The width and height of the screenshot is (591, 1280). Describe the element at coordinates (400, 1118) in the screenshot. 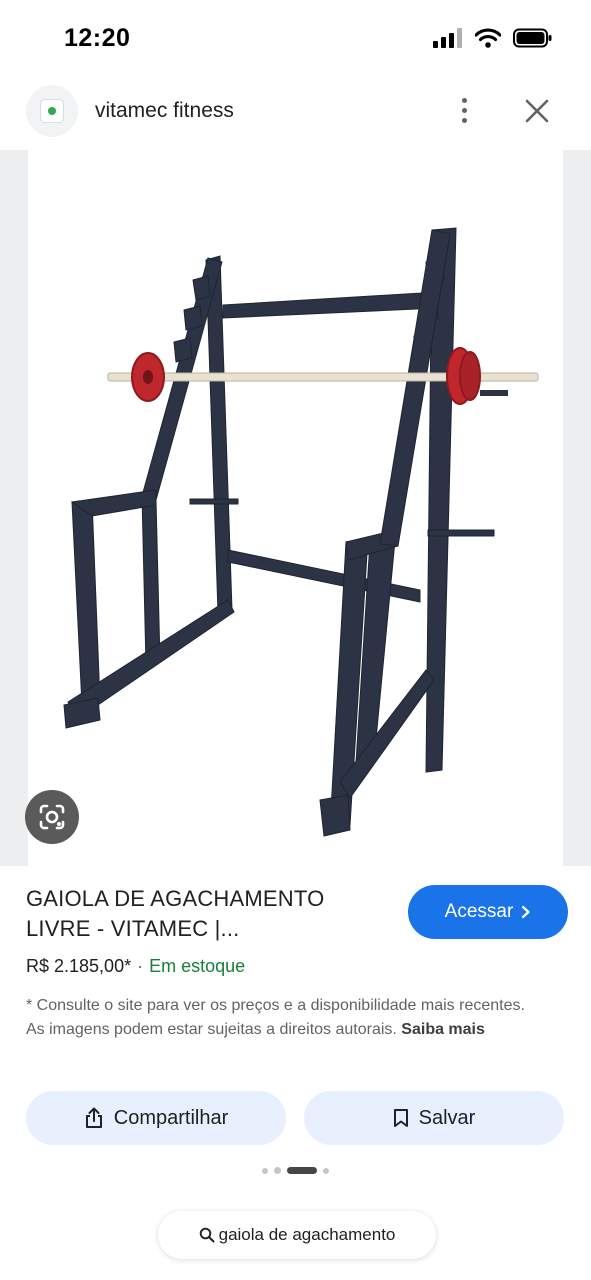

I see `bookmark-icon` at that location.